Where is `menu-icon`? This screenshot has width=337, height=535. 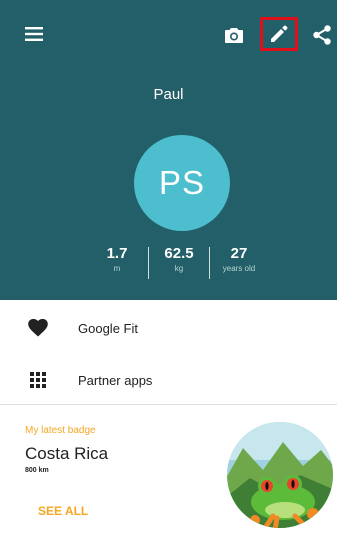 menu-icon is located at coordinates (34, 34).